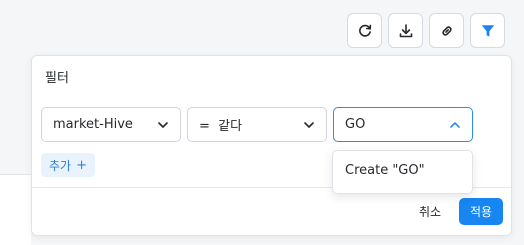 The height and width of the screenshot is (245, 524). I want to click on copy-link-button, so click(446, 30).